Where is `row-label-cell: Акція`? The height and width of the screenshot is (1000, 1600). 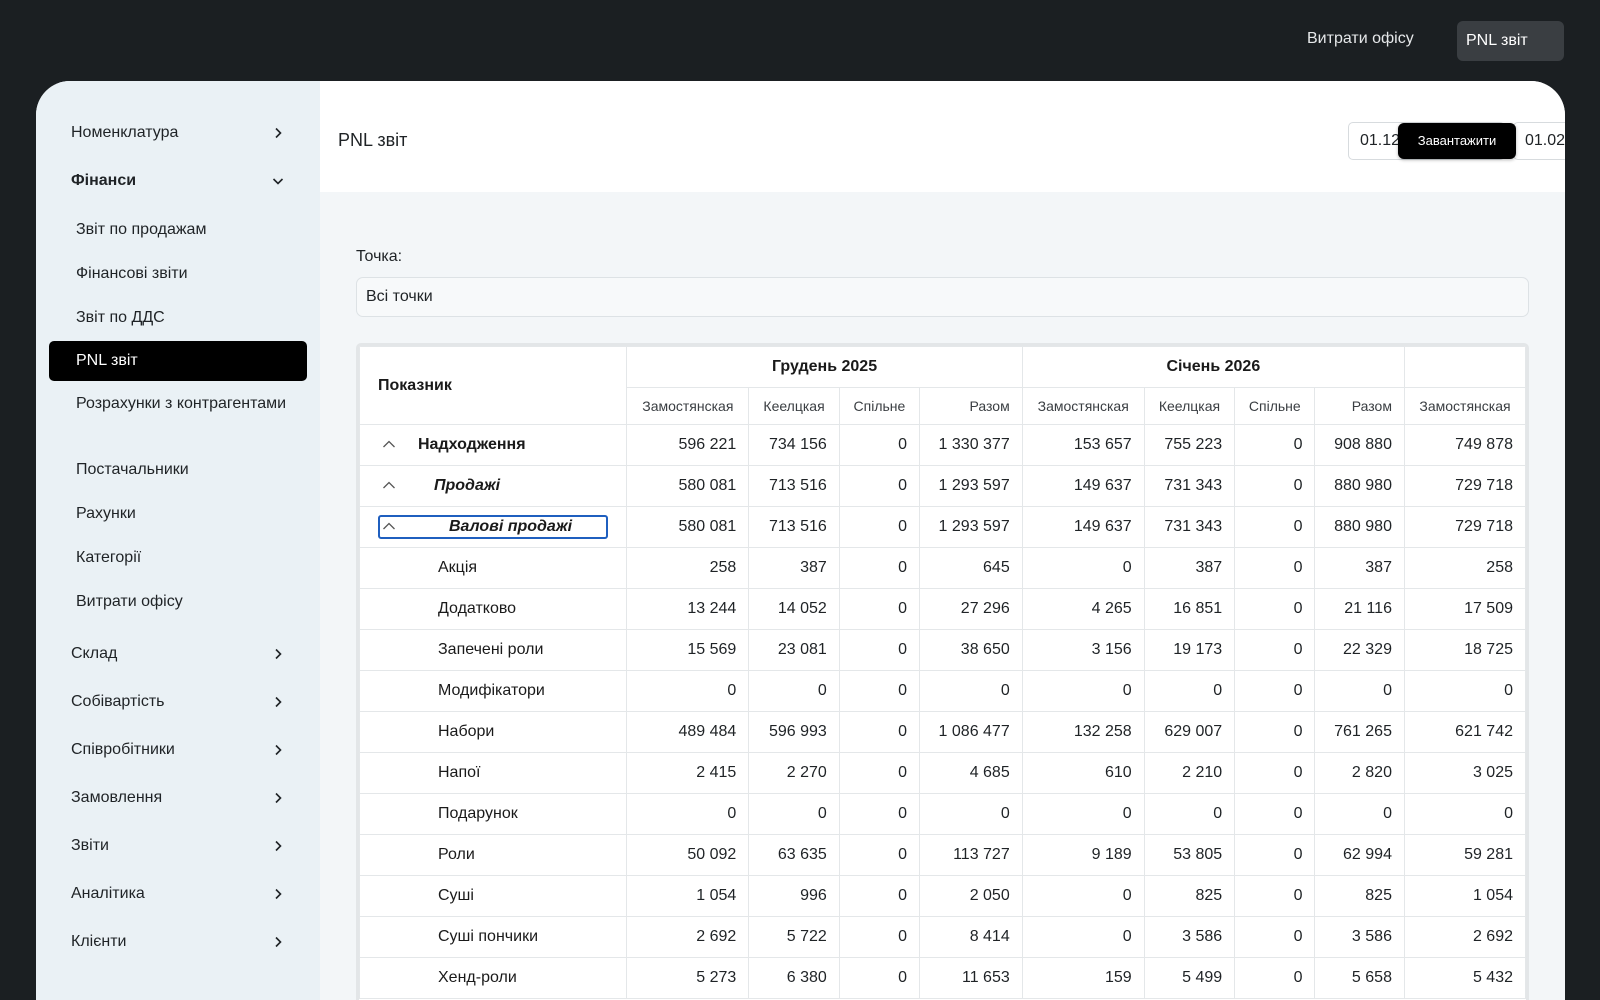
row-label-cell: Акція is located at coordinates (493, 568).